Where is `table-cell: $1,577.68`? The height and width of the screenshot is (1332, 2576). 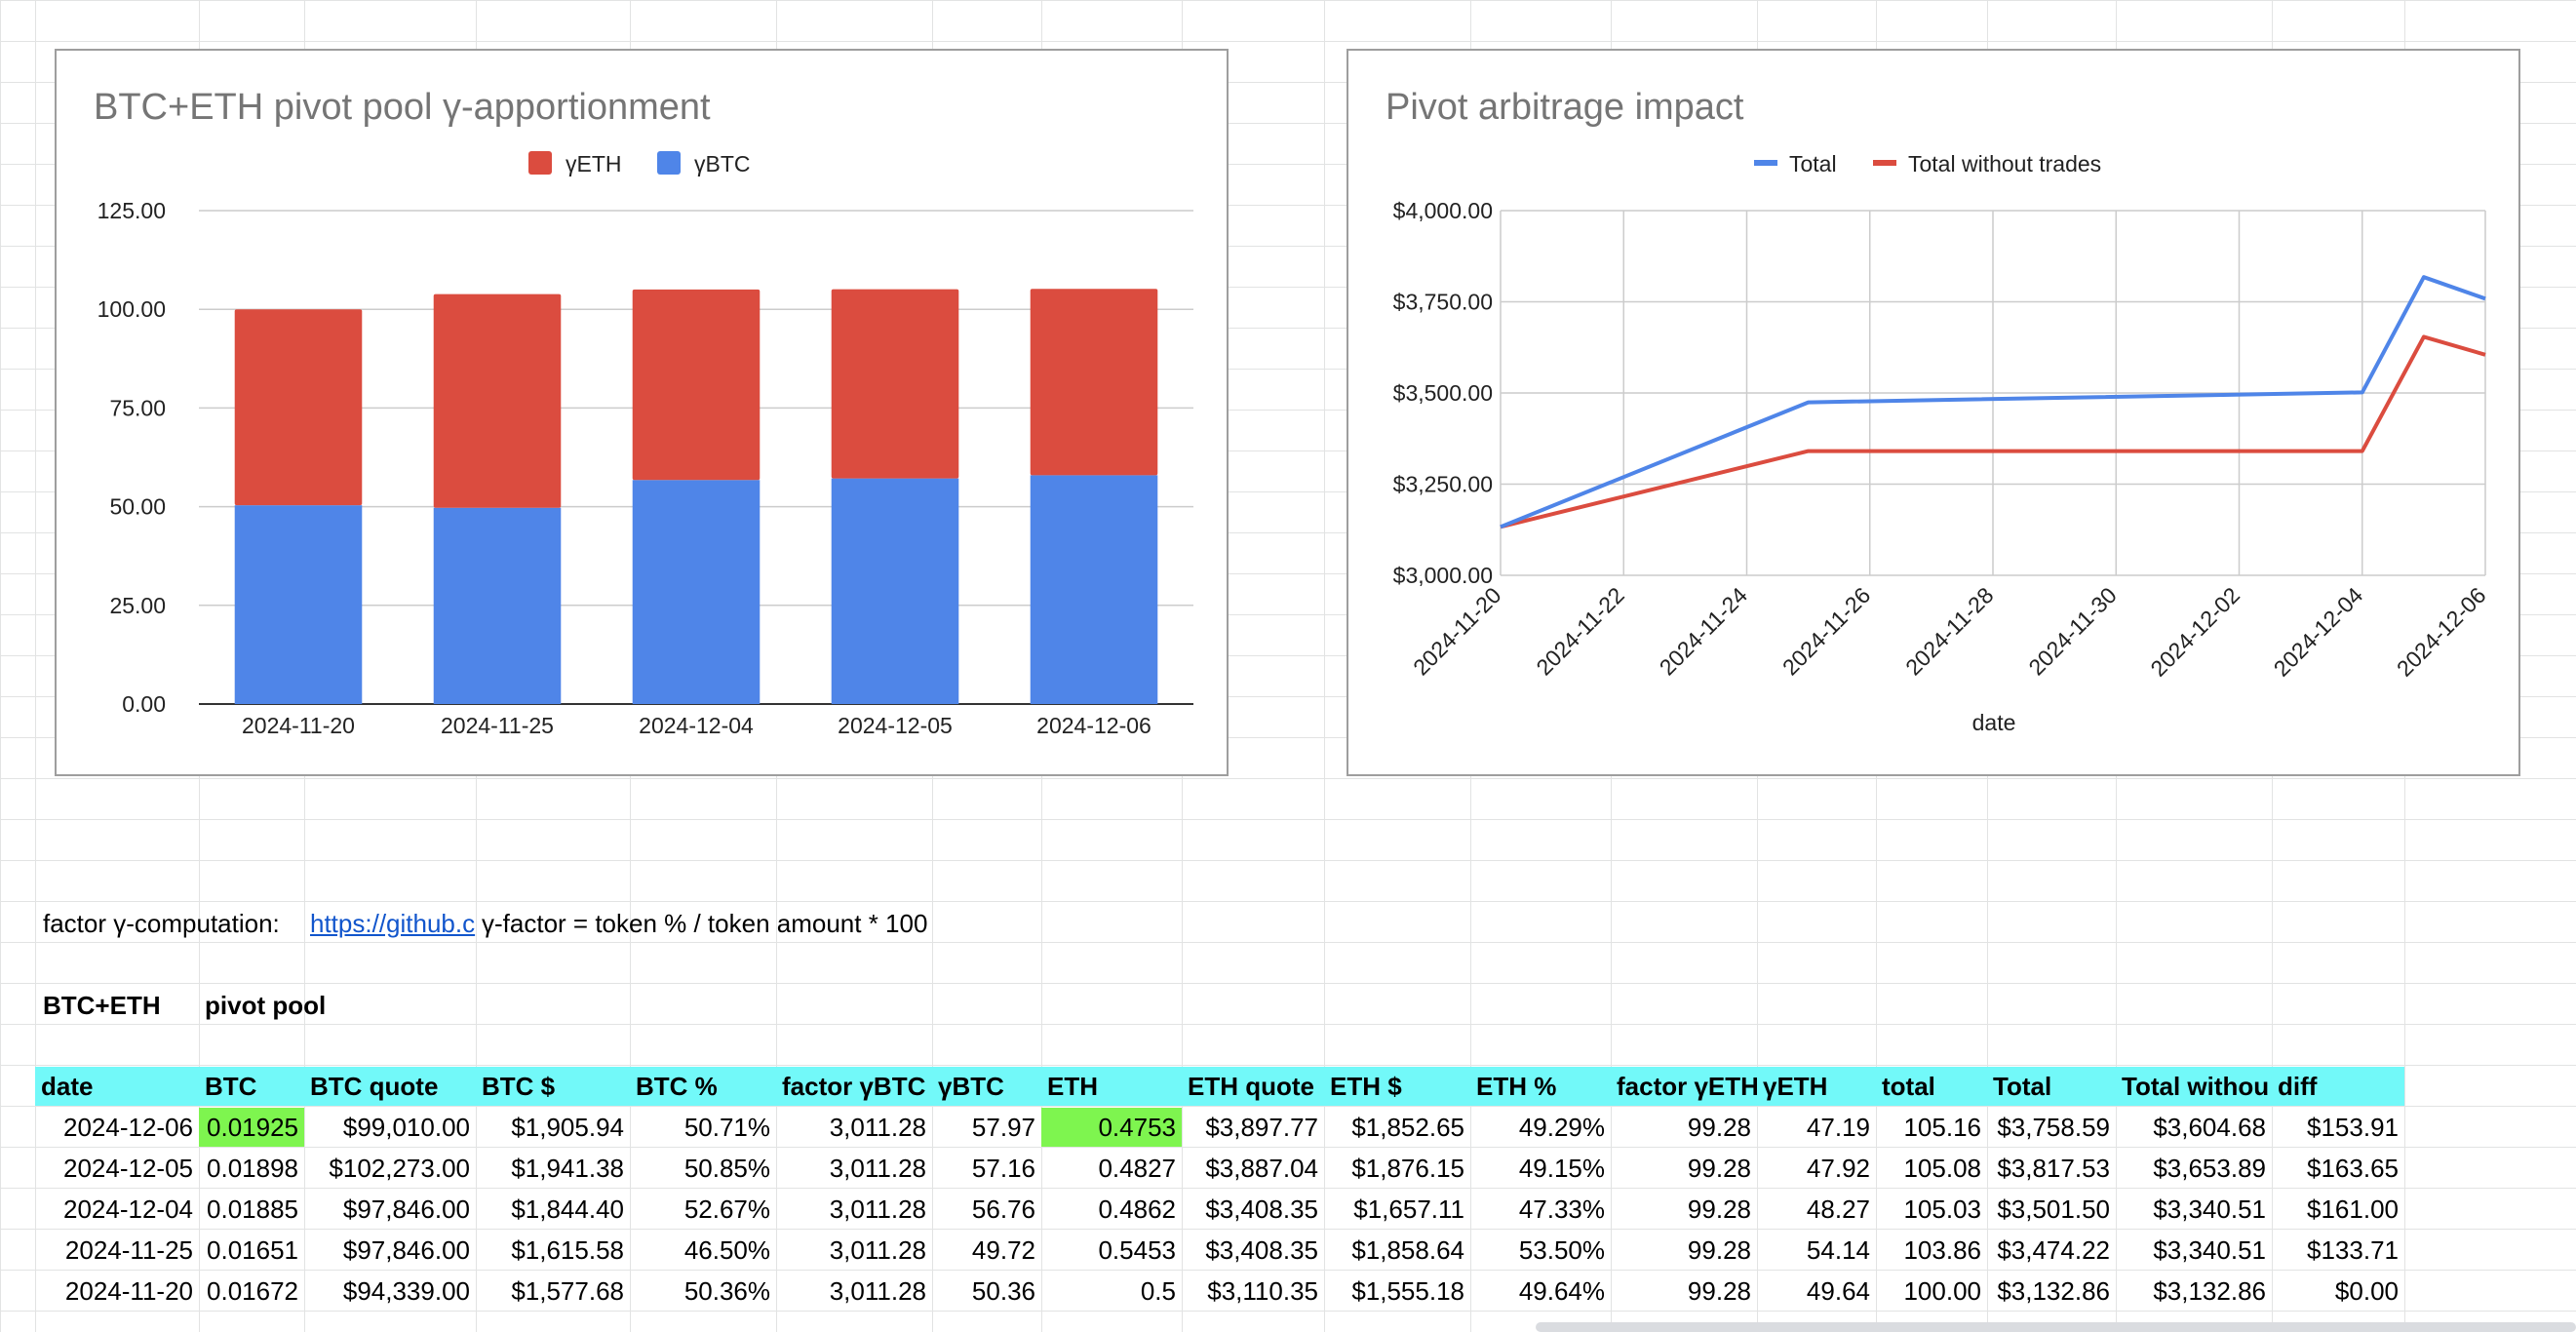
table-cell: $1,577.68 is located at coordinates (553, 1291).